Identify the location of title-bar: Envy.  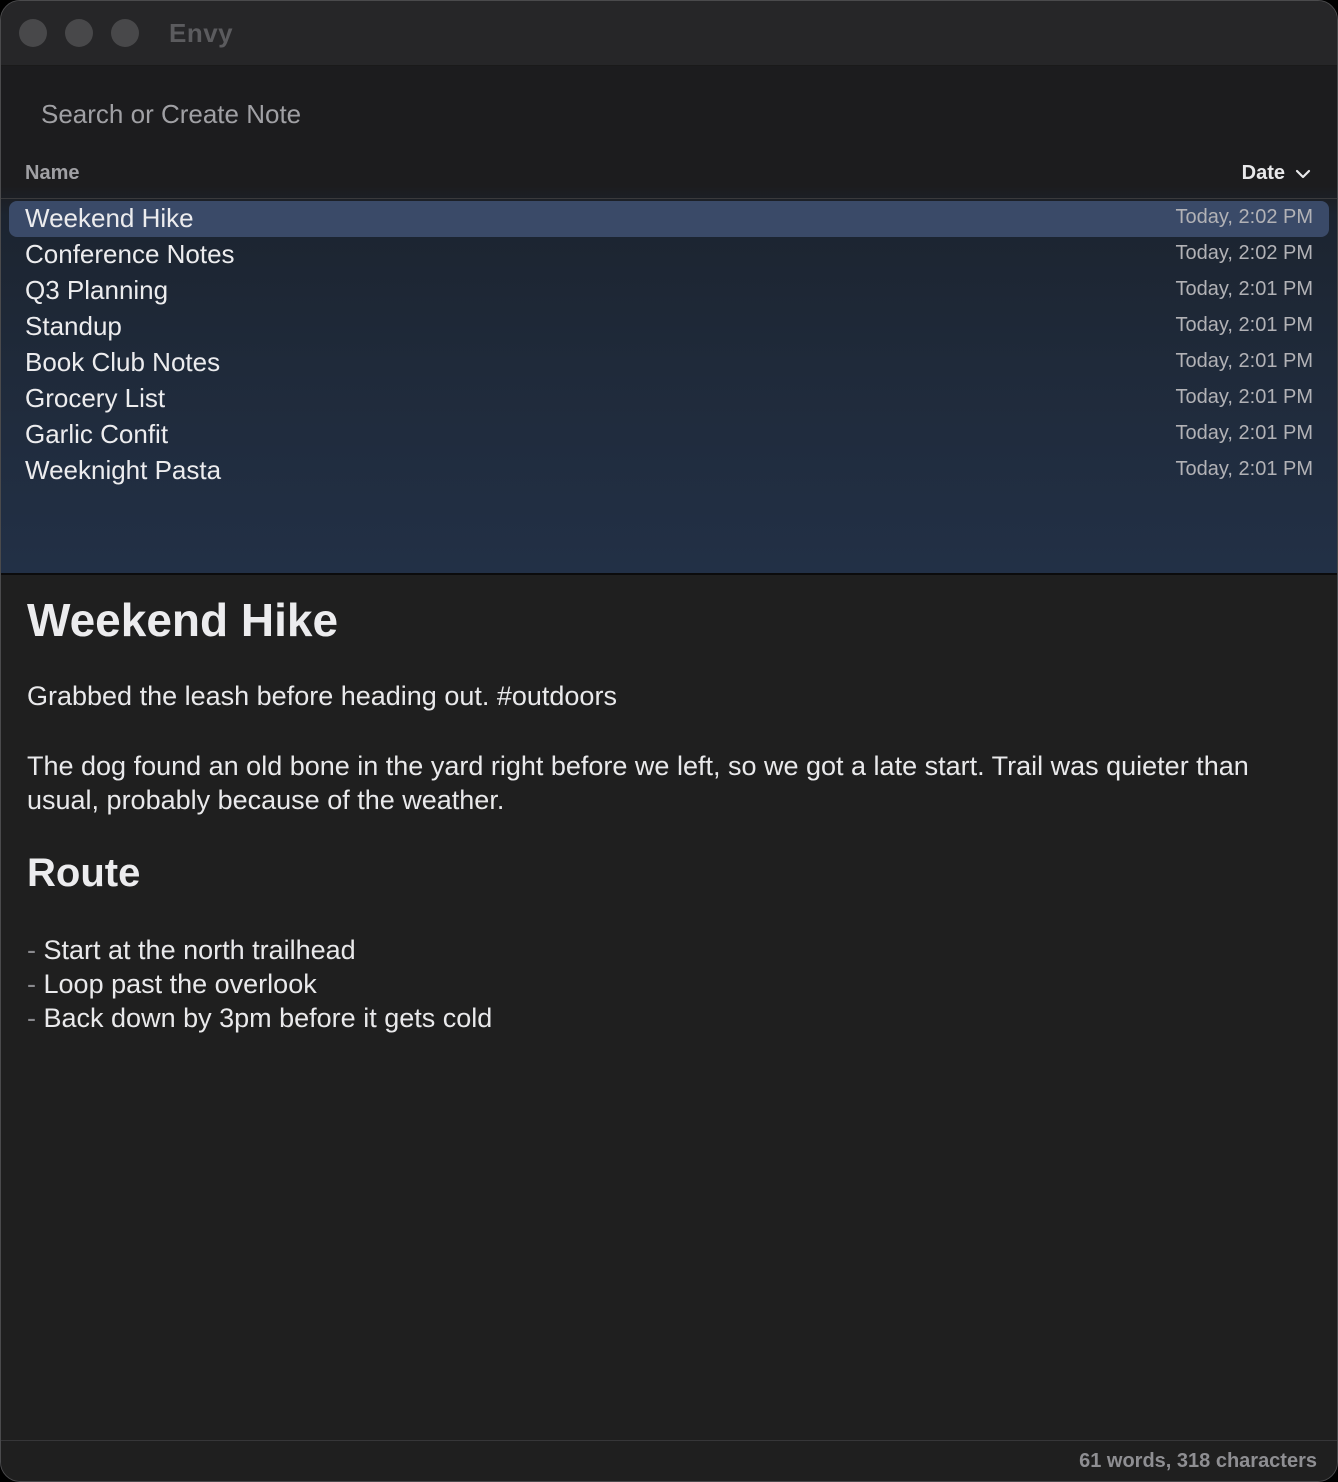
(669, 33).